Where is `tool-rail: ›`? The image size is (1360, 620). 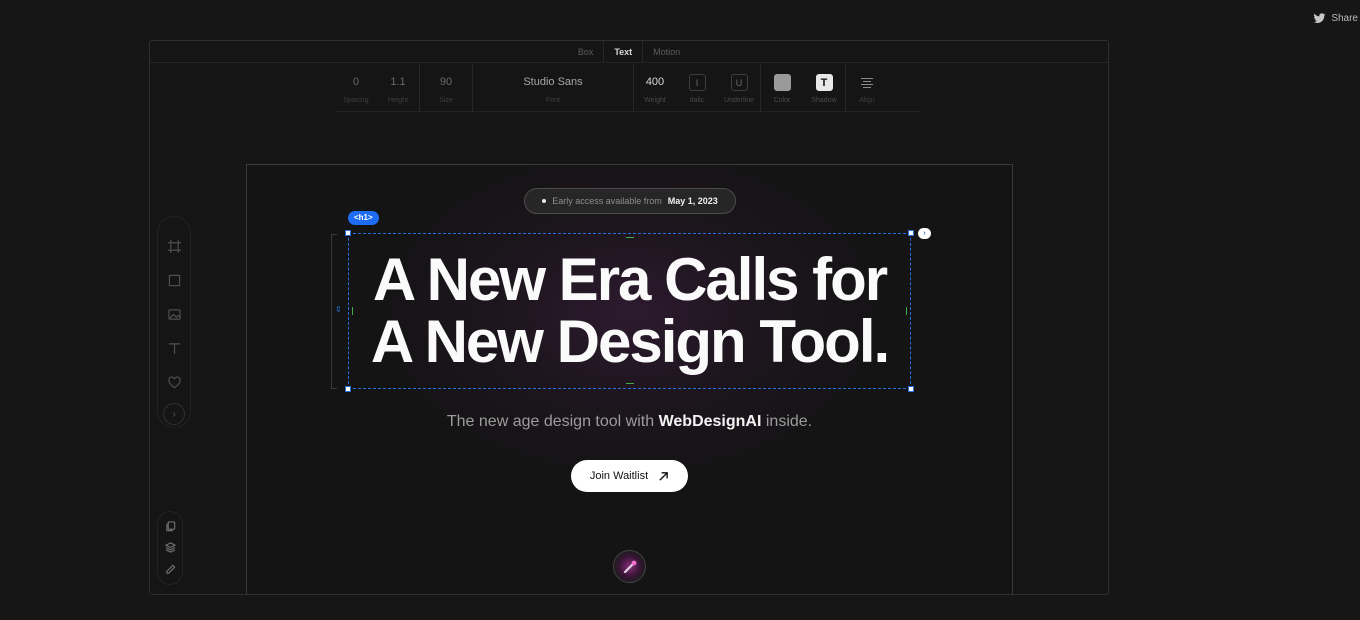
tool-rail: › is located at coordinates (174, 322).